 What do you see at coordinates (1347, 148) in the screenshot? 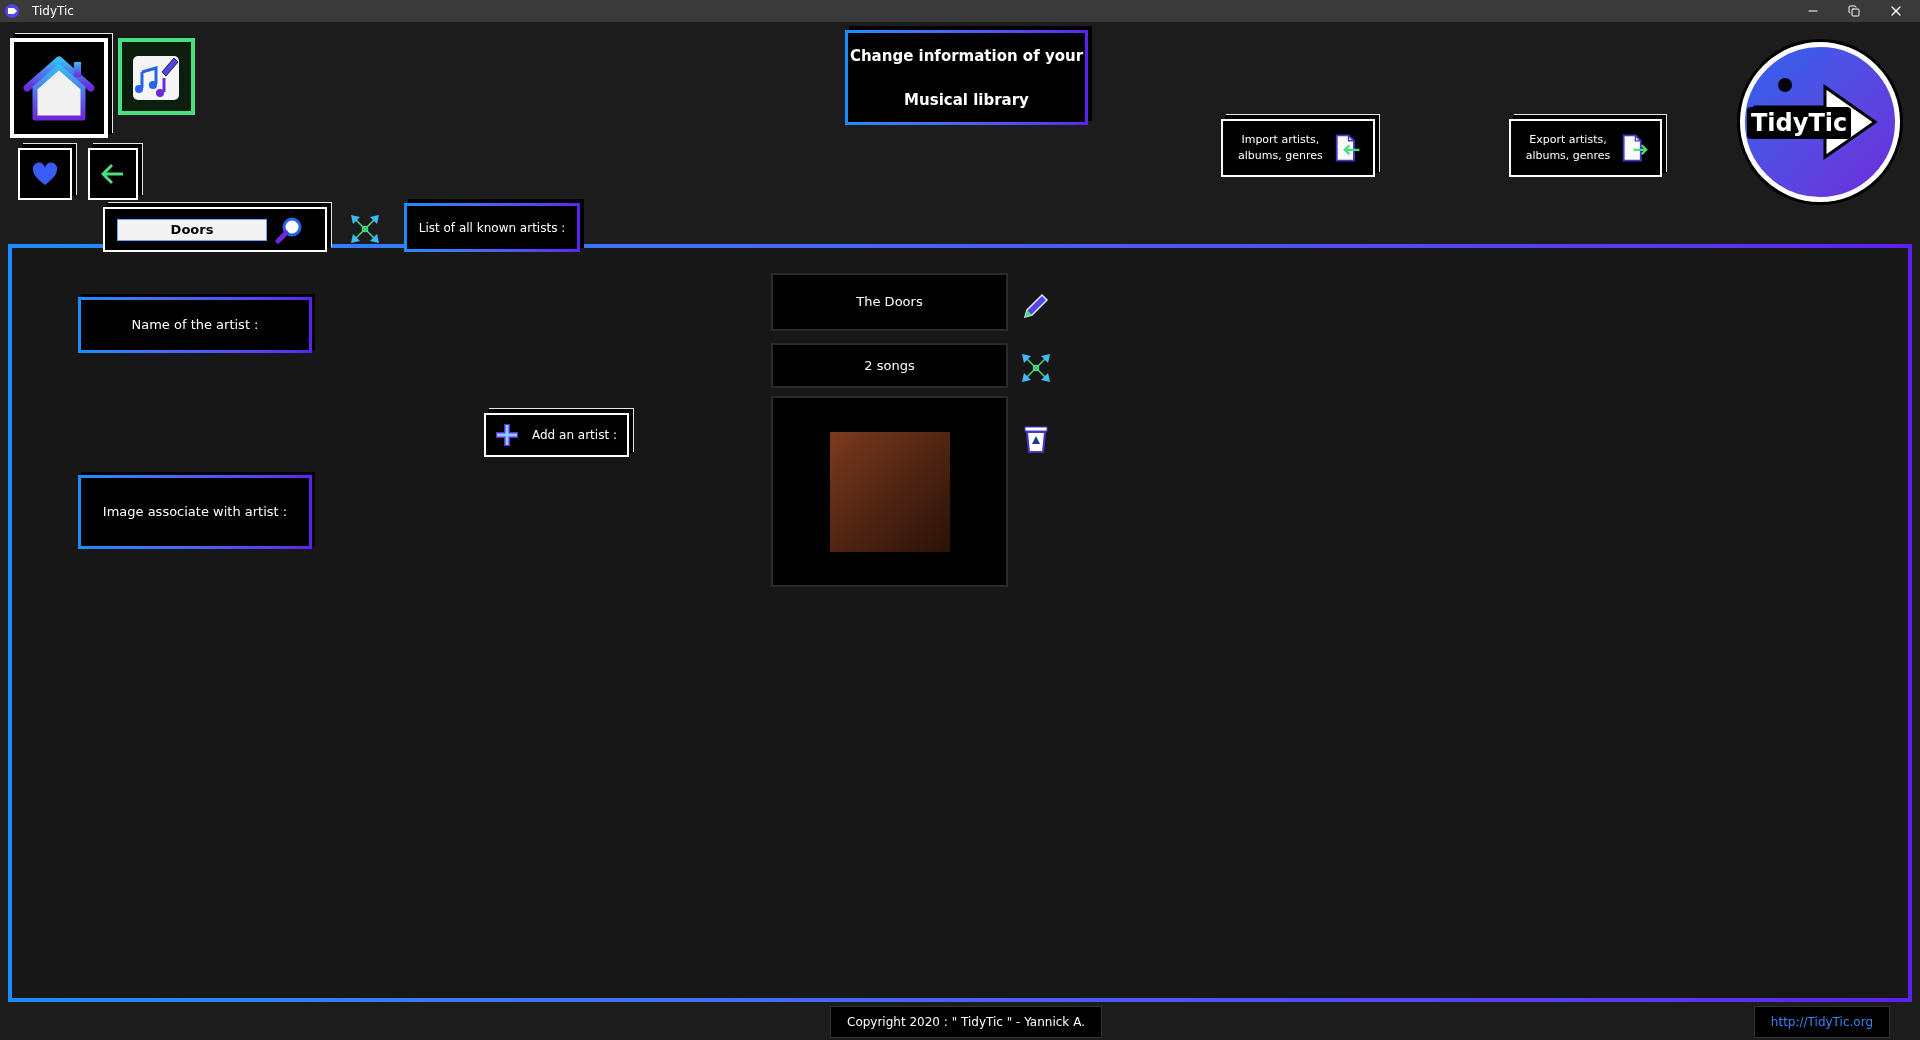
I see `file-import-icon` at bounding box center [1347, 148].